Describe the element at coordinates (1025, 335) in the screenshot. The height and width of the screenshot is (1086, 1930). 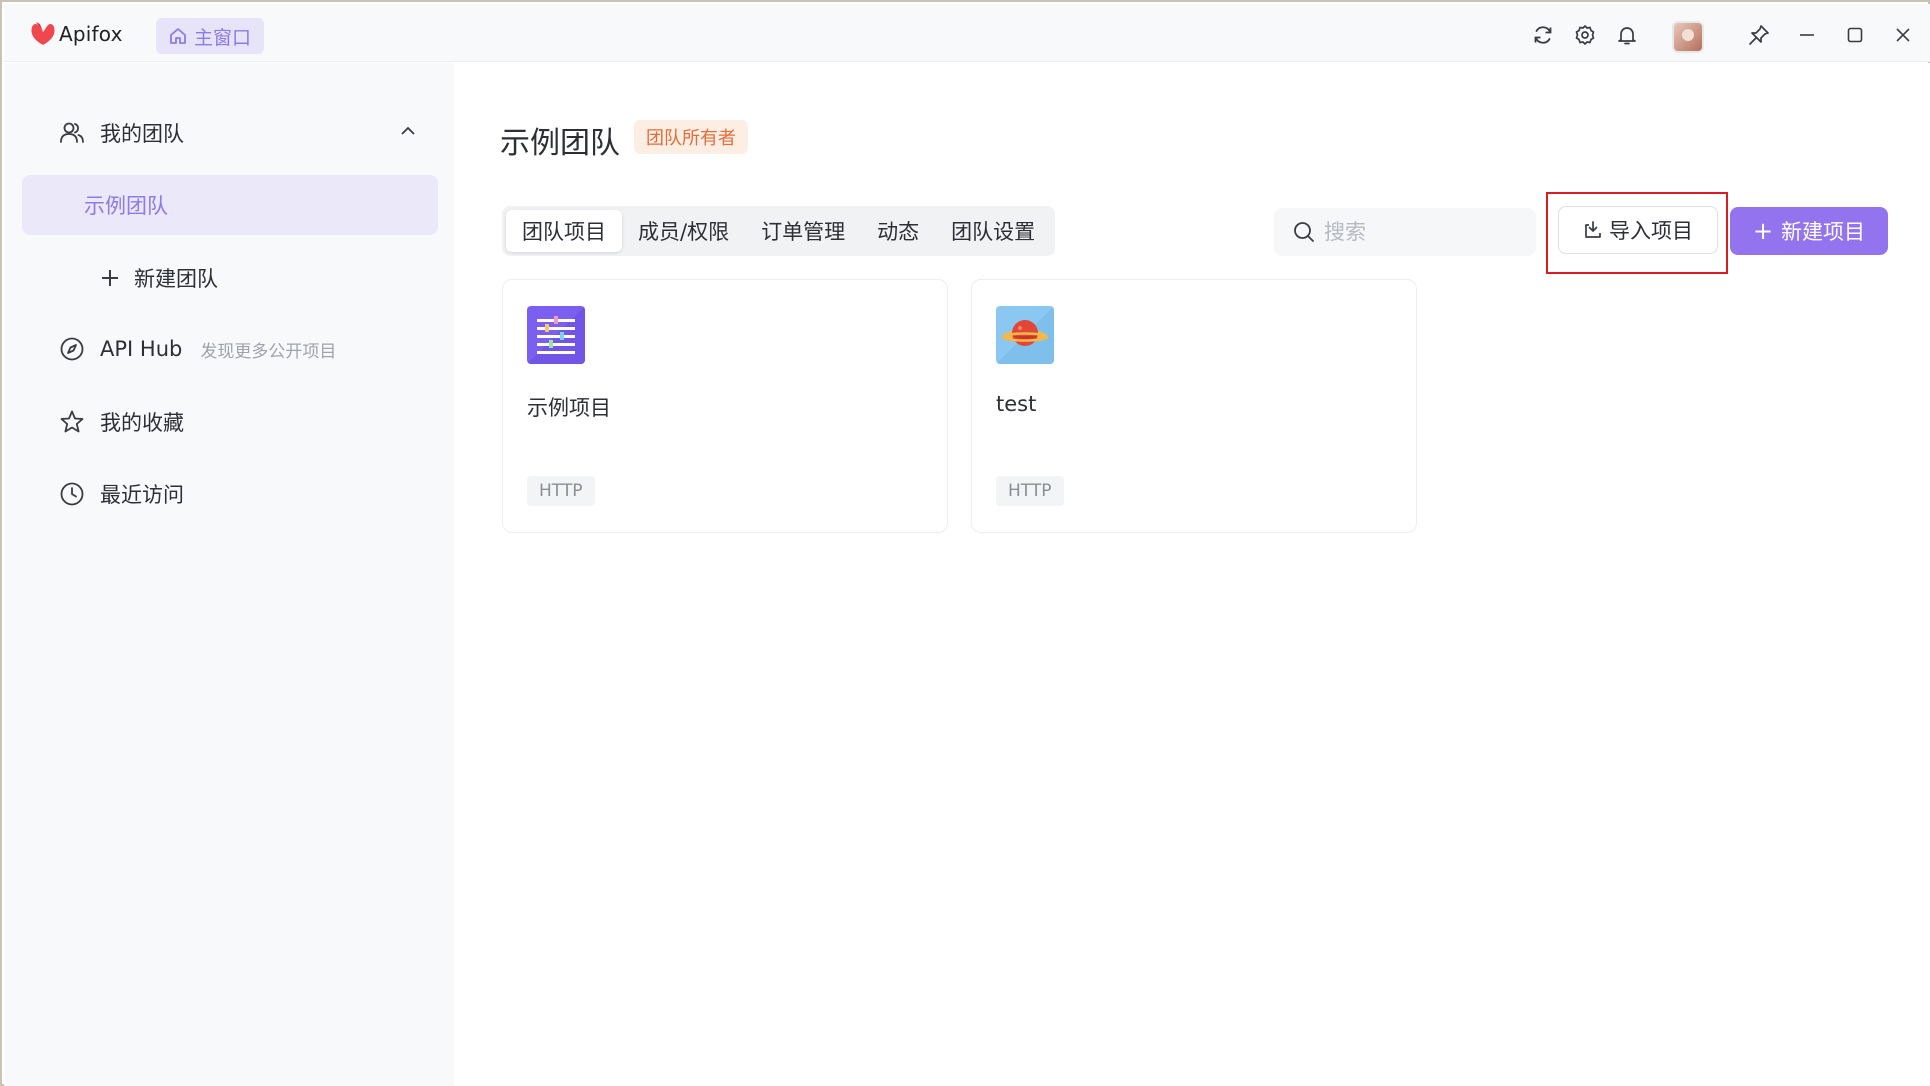
I see `planet-project-icon` at that location.